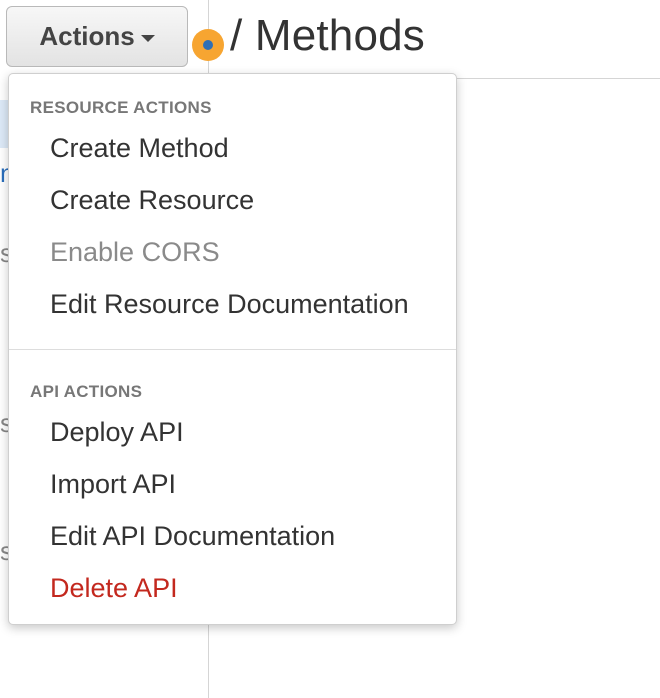 The image size is (660, 698). What do you see at coordinates (117, 432) in the screenshot?
I see `menu-item-deploy-api: Deploy API` at bounding box center [117, 432].